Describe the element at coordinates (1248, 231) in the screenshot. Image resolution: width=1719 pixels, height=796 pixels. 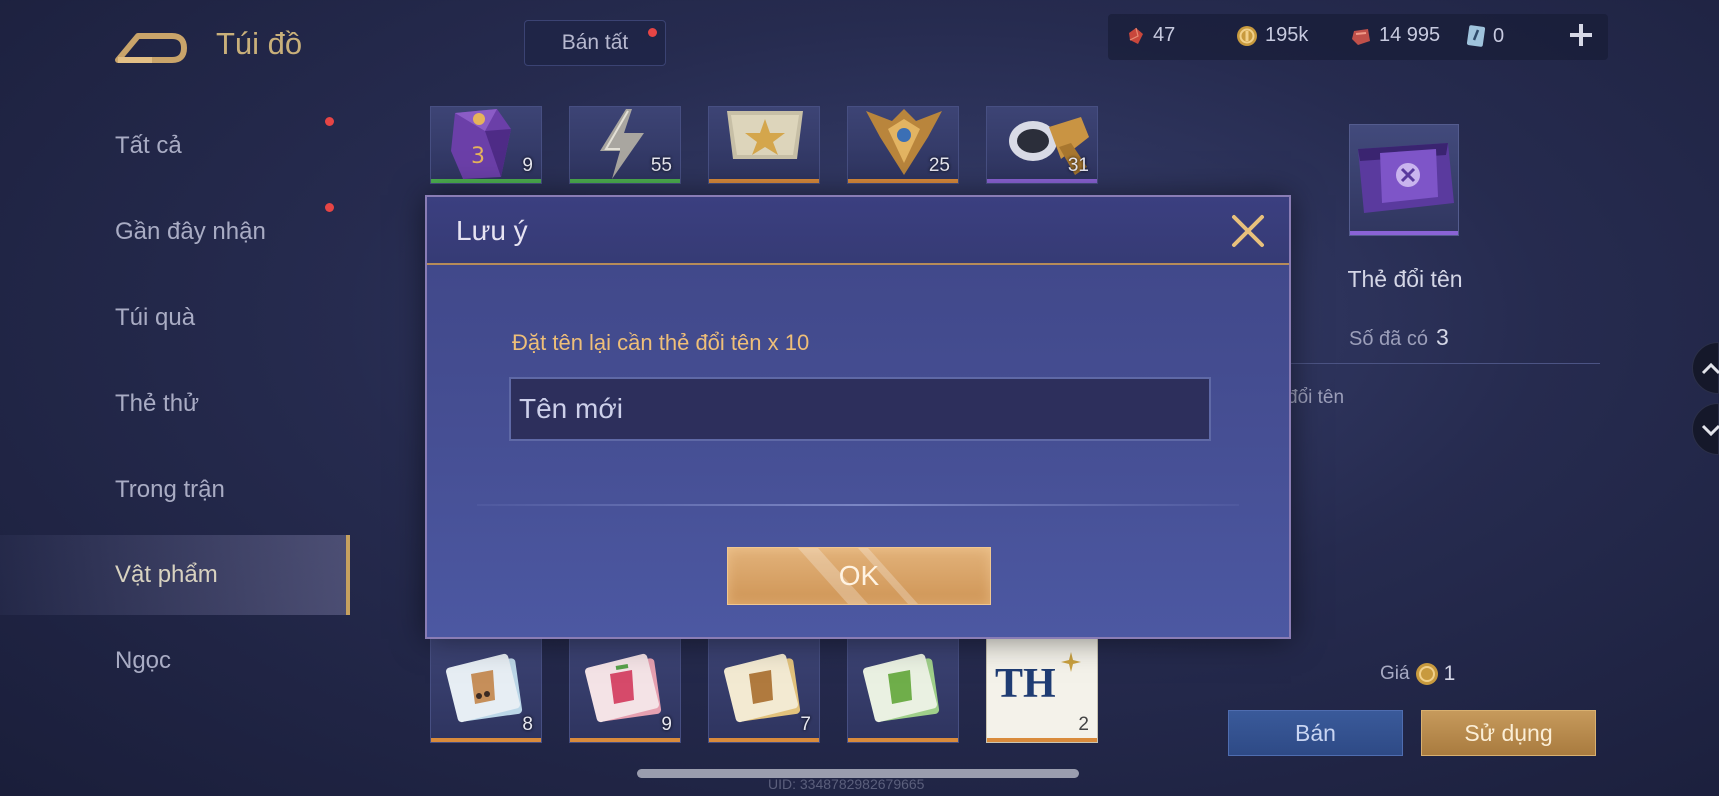
I see `close-icon` at that location.